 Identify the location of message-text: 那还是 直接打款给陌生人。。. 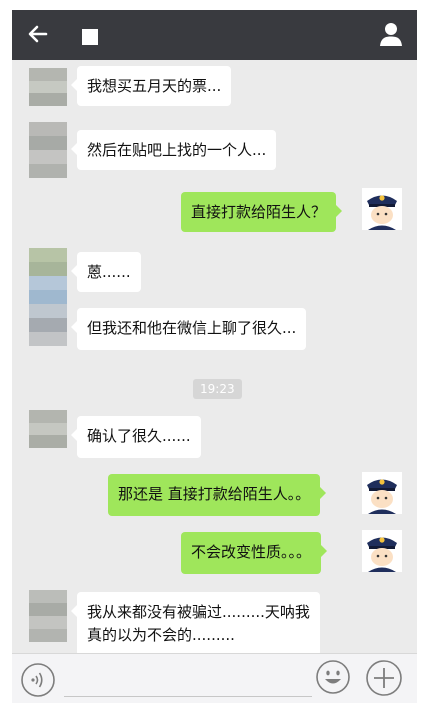
(214, 494).